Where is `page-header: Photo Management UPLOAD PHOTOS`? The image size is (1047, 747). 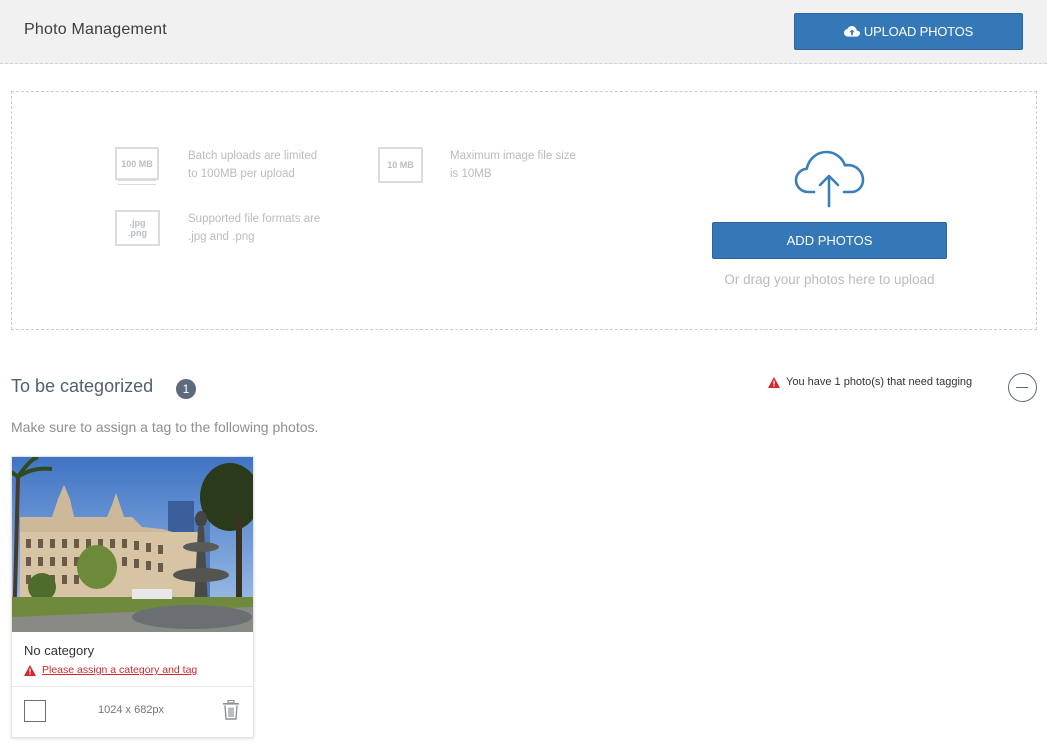 page-header: Photo Management UPLOAD PHOTOS is located at coordinates (523, 32).